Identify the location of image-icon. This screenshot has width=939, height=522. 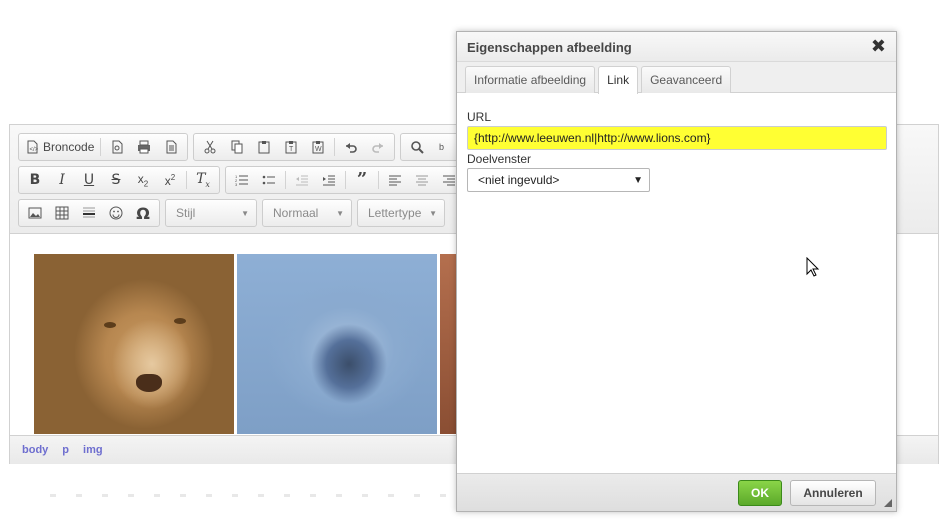
(35, 213).